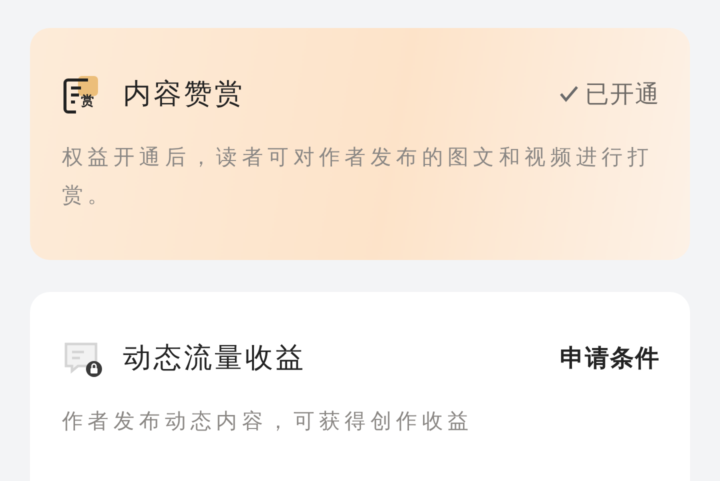 Image resolution: width=720 pixels, height=481 pixels. Describe the element at coordinates (610, 358) in the screenshot. I see `conditions-link: 申请条件` at that location.